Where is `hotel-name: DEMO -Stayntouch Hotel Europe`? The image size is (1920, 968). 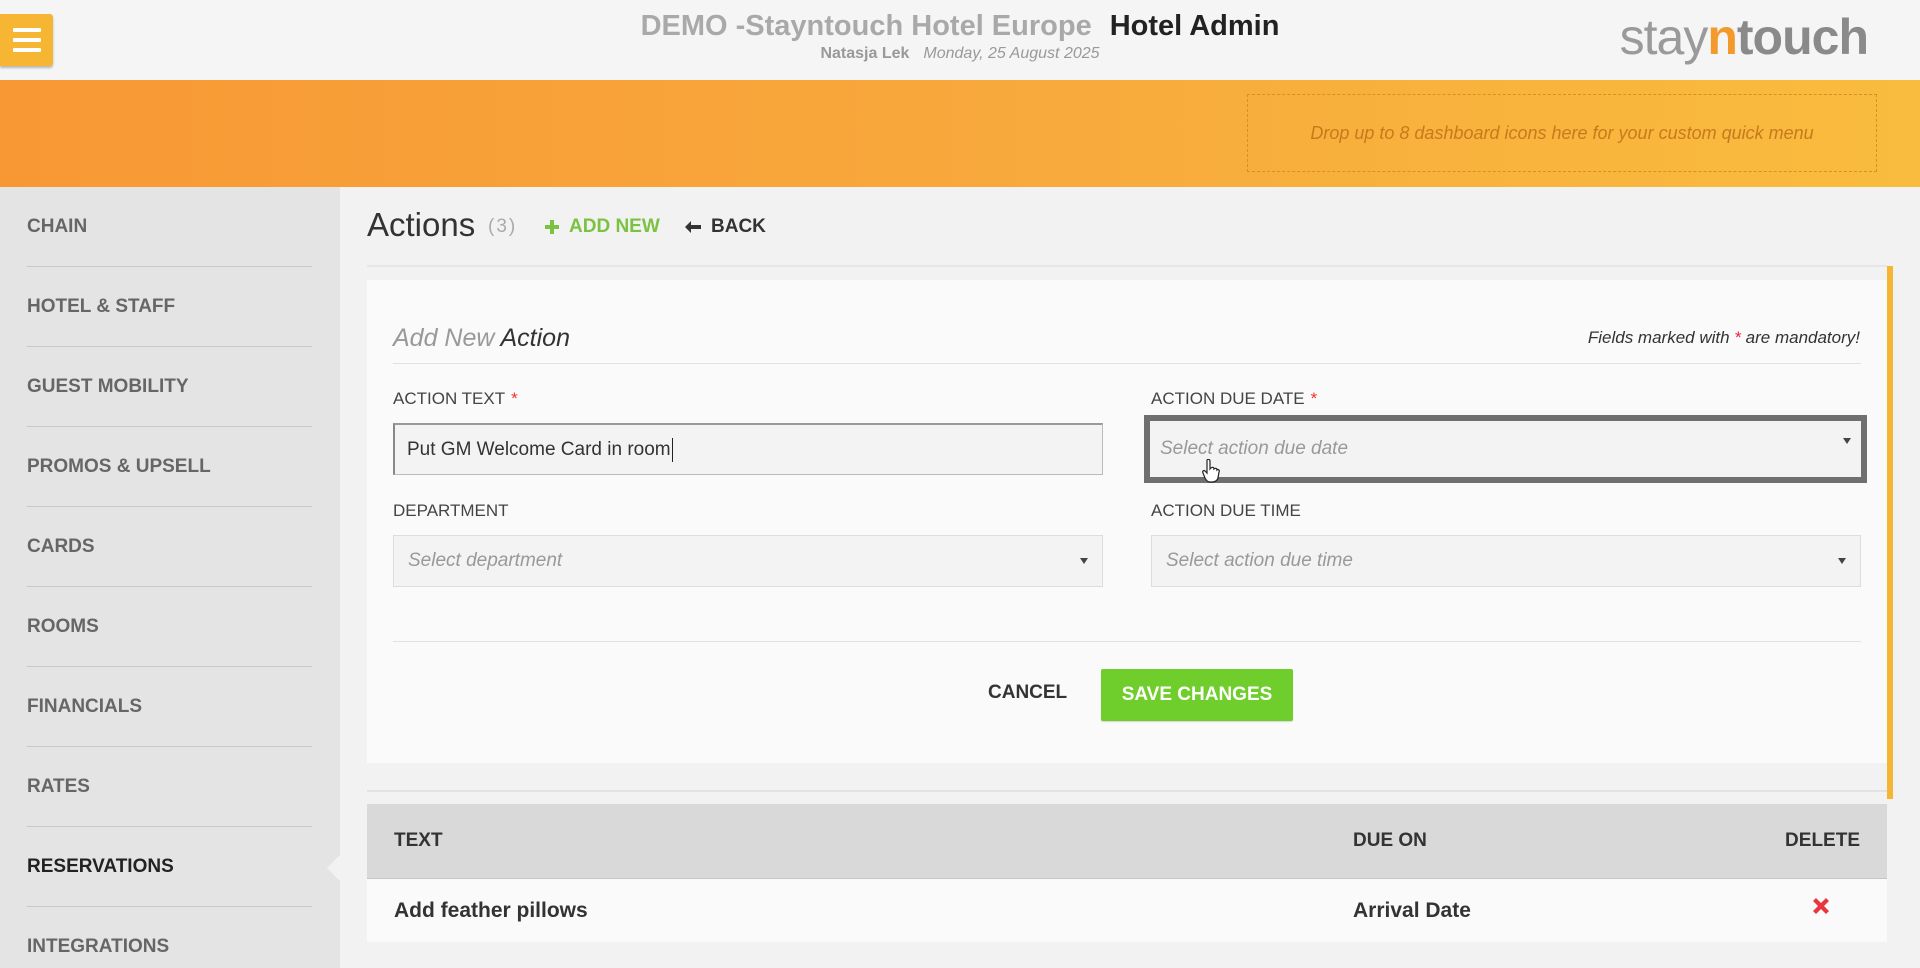 hotel-name: DEMO -Stayntouch Hotel Europe is located at coordinates (866, 26).